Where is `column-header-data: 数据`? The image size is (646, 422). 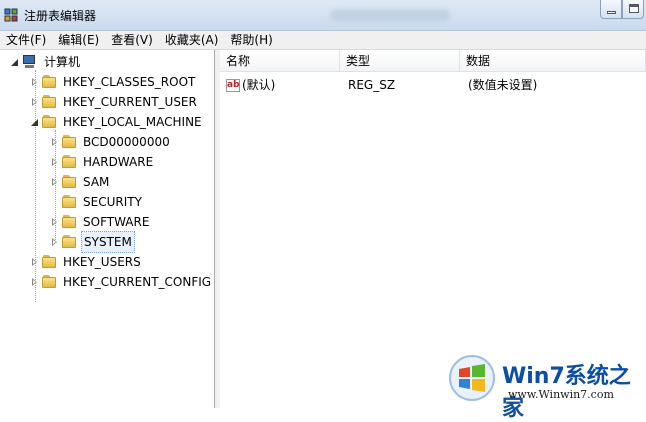
column-header-data: 数据 is located at coordinates (553, 61).